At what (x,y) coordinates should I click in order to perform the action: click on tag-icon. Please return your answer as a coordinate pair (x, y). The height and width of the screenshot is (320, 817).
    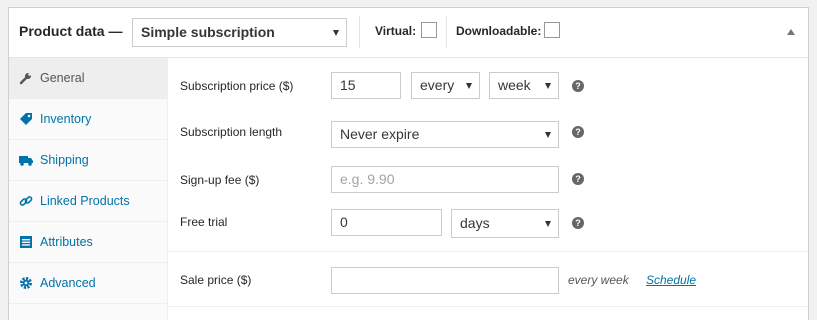
    Looking at the image, I should click on (26, 119).